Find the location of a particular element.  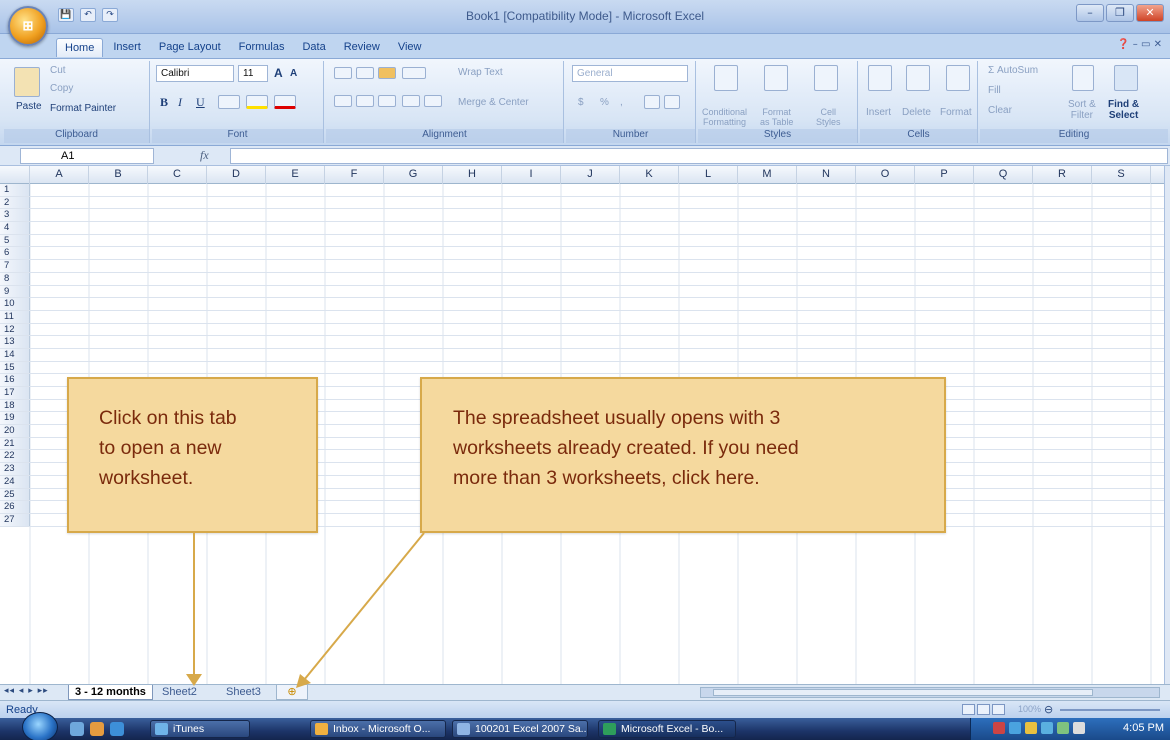

delete-button: Delete is located at coordinates (916, 112).